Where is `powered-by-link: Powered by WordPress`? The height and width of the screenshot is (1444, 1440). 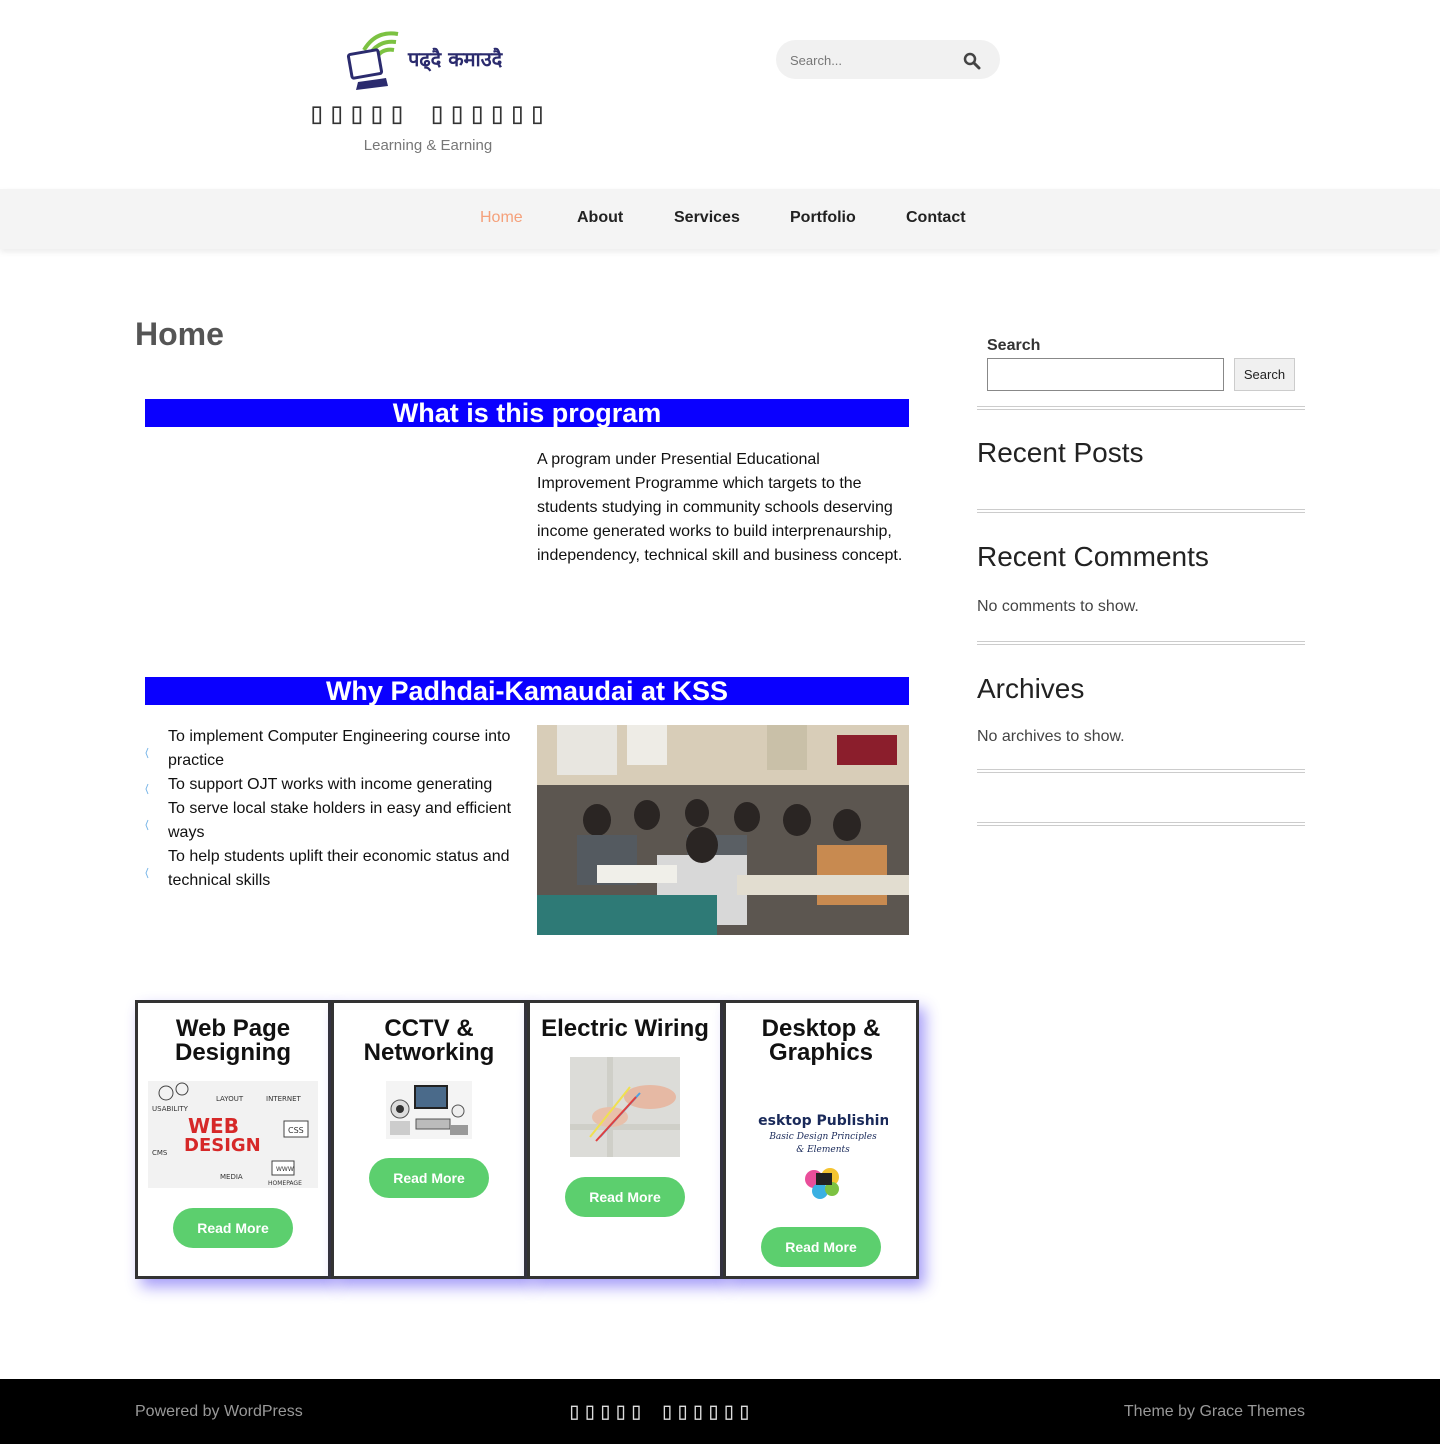 powered-by-link: Powered by WordPress is located at coordinates (219, 1412).